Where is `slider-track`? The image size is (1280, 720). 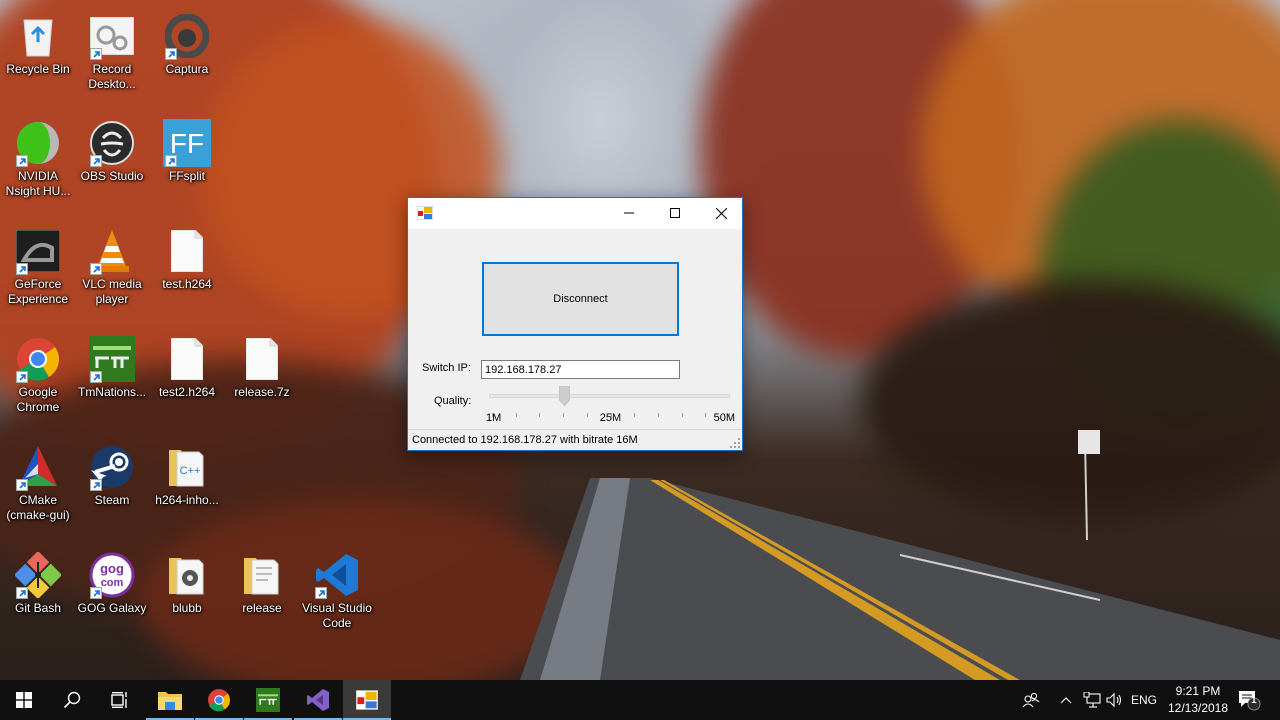 slider-track is located at coordinates (609, 396).